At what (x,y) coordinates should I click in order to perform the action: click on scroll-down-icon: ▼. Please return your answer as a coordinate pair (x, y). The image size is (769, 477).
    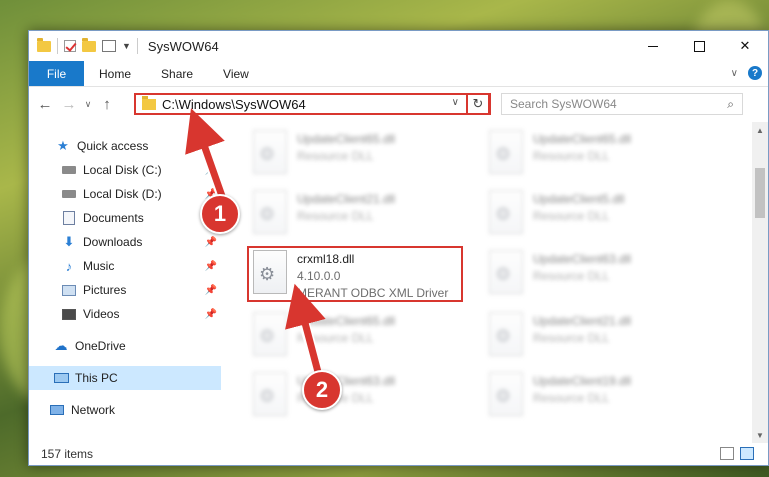
    Looking at the image, I should click on (760, 435).